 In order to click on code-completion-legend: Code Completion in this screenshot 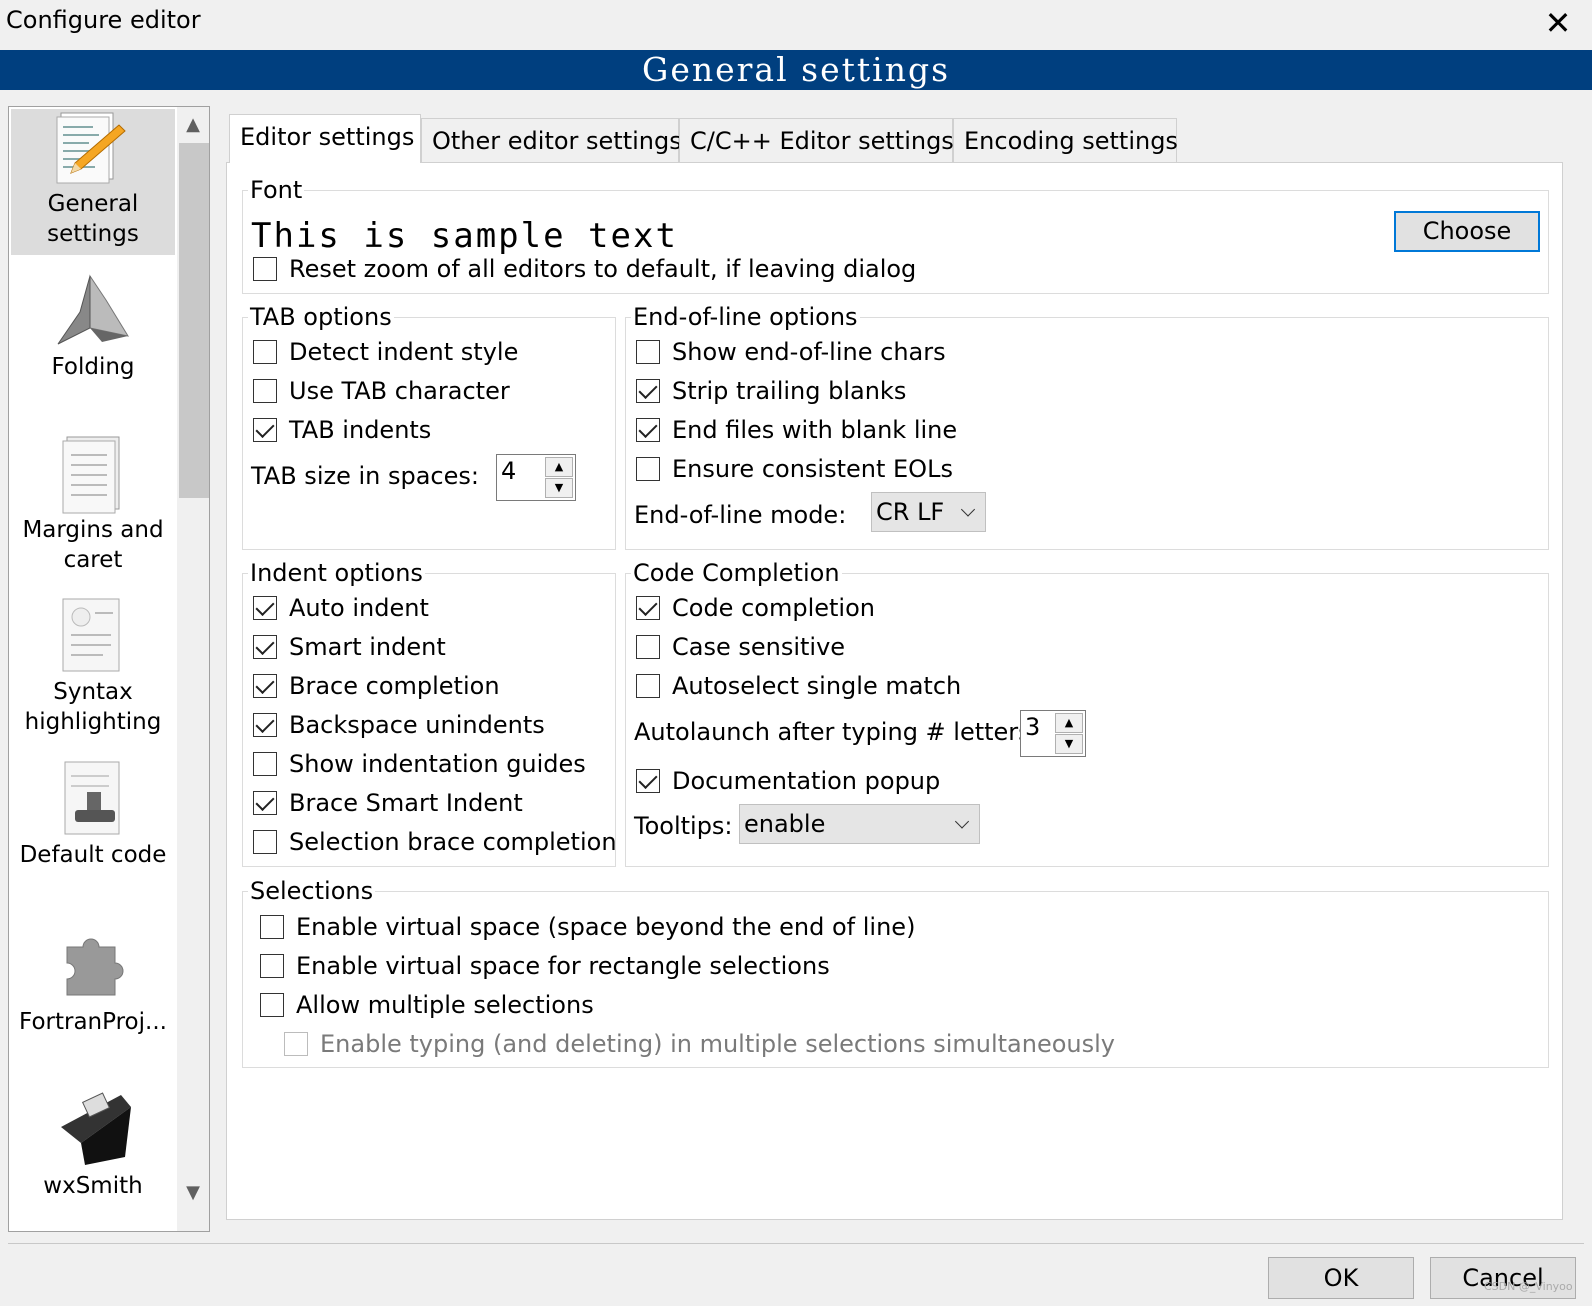, I will do `click(736, 573)`.